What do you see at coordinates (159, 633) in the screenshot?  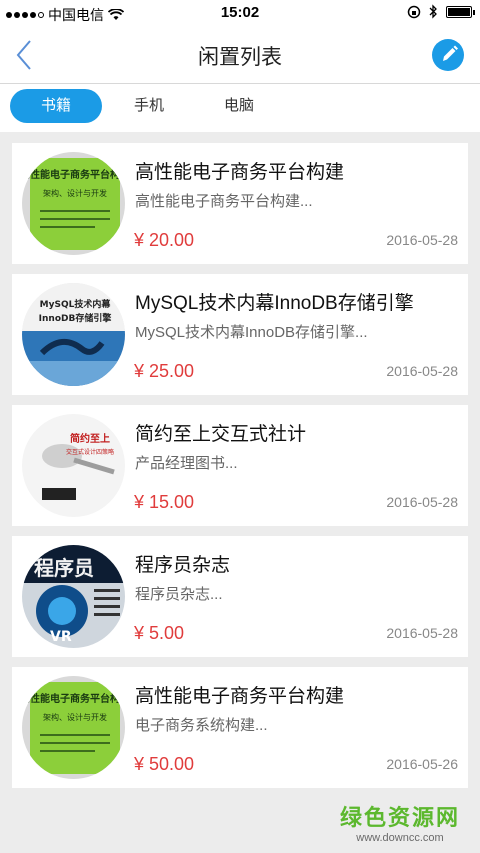 I see `item-price: ¥ 5.00` at bounding box center [159, 633].